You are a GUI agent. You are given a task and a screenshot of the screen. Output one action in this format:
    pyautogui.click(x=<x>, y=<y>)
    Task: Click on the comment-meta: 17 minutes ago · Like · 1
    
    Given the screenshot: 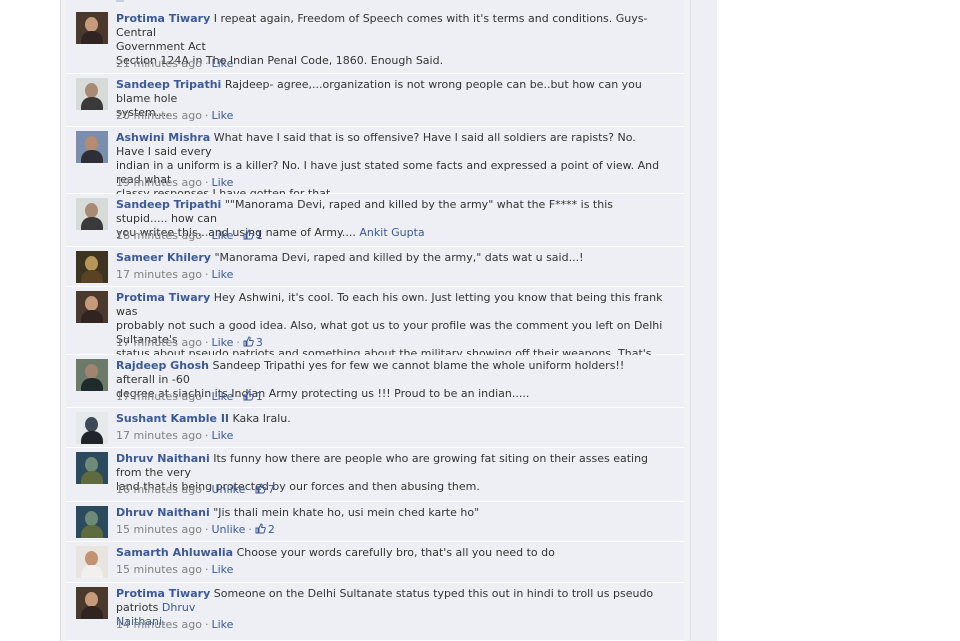 What is the action you would take?
    pyautogui.click(x=189, y=397)
    